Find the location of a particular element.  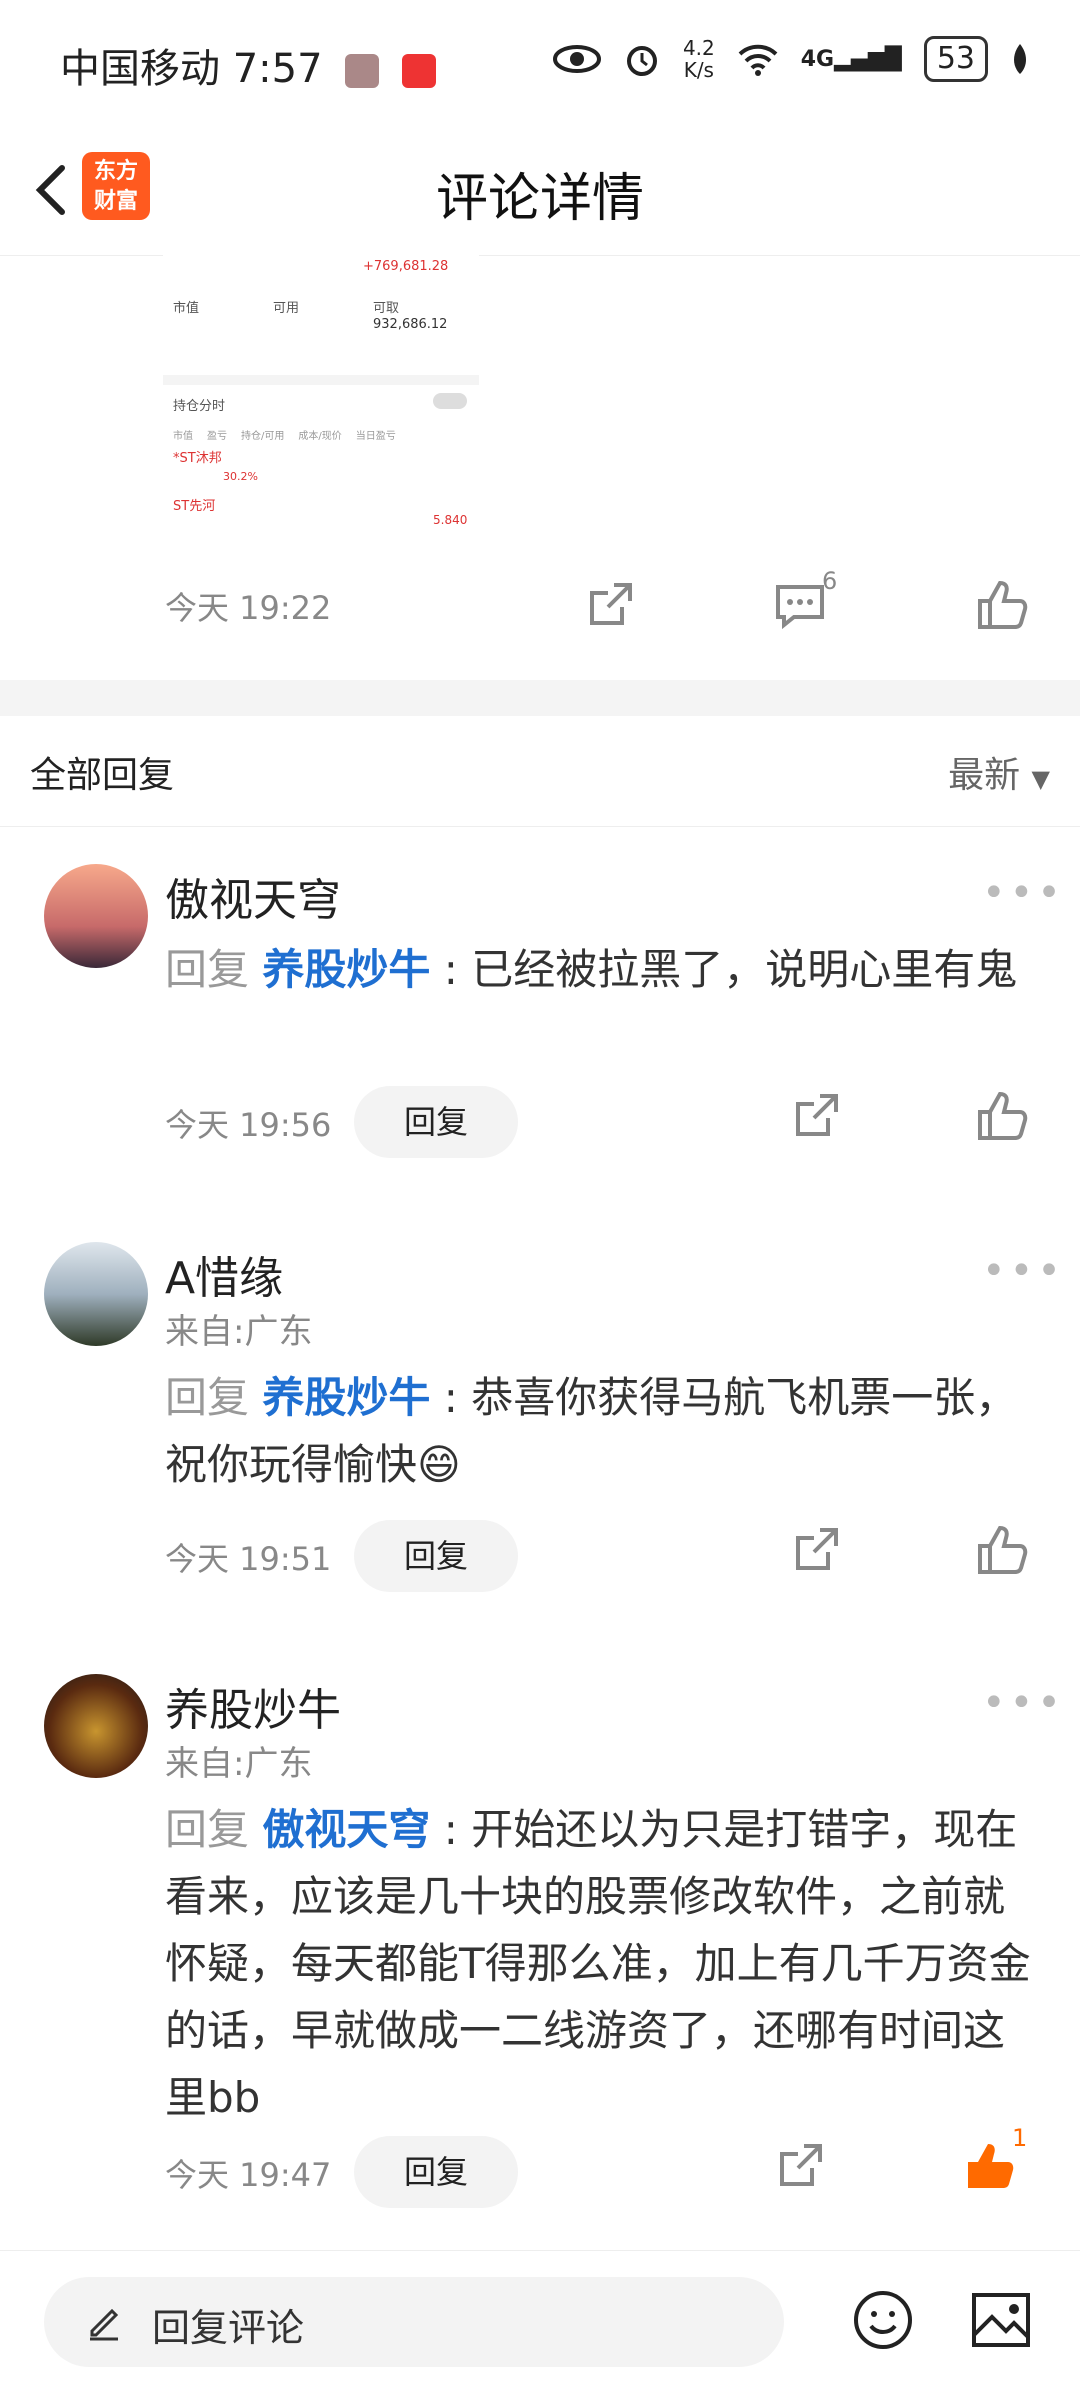

comment-time: 今天 19:56 is located at coordinates (248, 1125).